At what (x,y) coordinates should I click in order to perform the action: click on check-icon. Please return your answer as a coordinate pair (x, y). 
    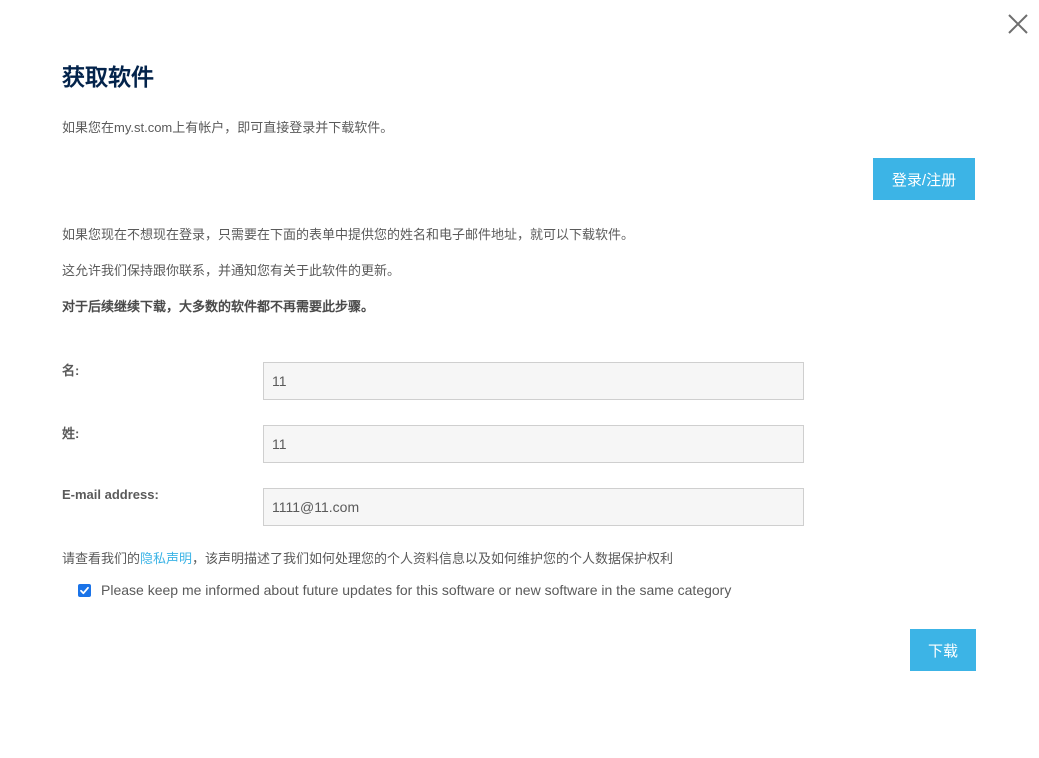
    Looking at the image, I should click on (84, 590).